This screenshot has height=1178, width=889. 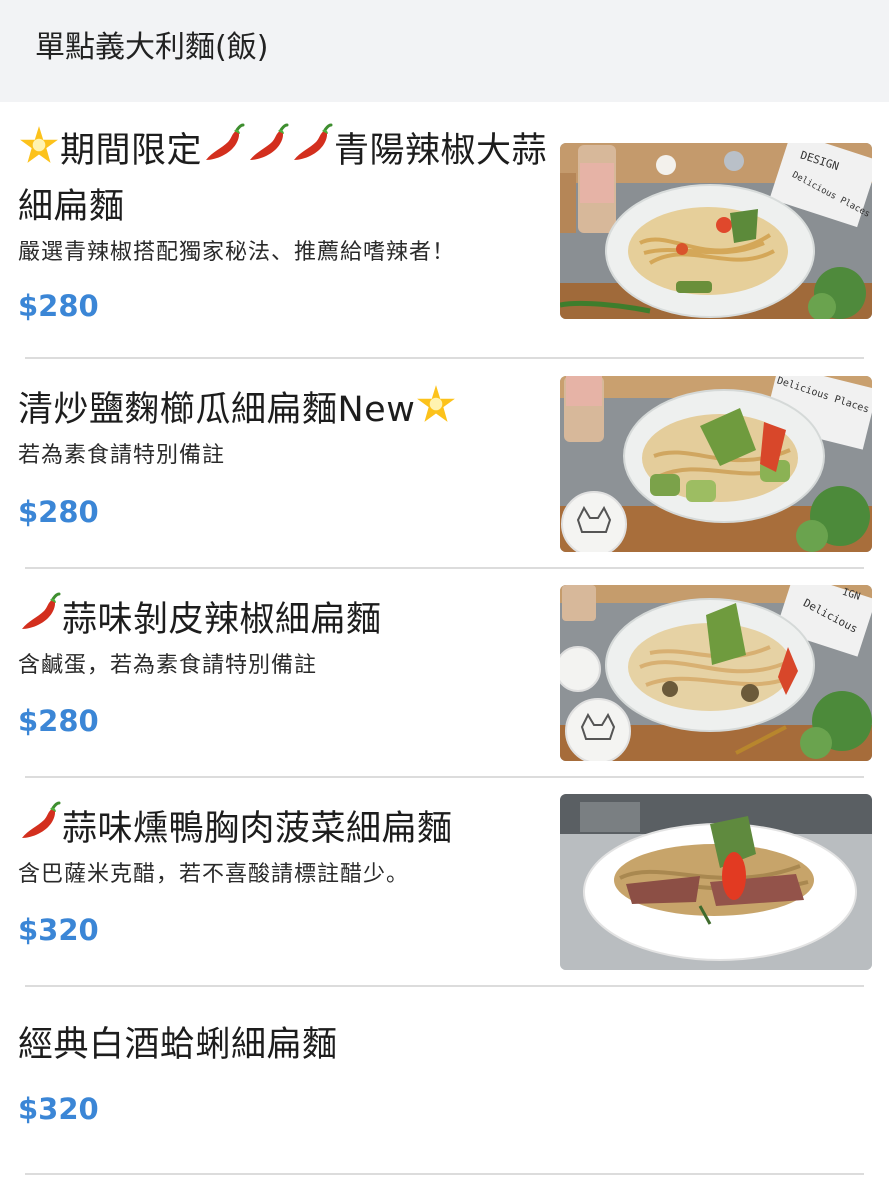 What do you see at coordinates (444, 51) in the screenshot?
I see `page-header: 單點義大利麵(飯)` at bounding box center [444, 51].